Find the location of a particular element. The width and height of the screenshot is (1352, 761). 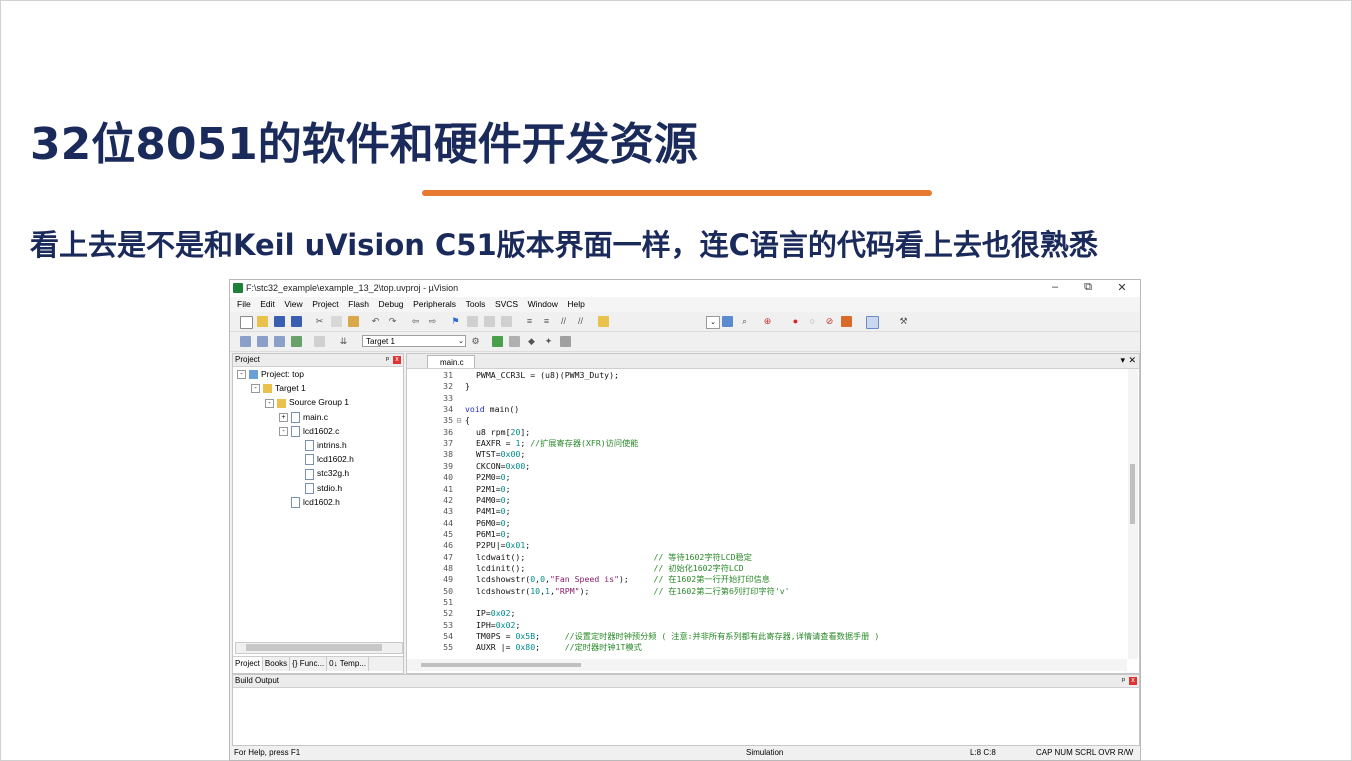

prev-bookmark-icon is located at coordinates (472, 321).